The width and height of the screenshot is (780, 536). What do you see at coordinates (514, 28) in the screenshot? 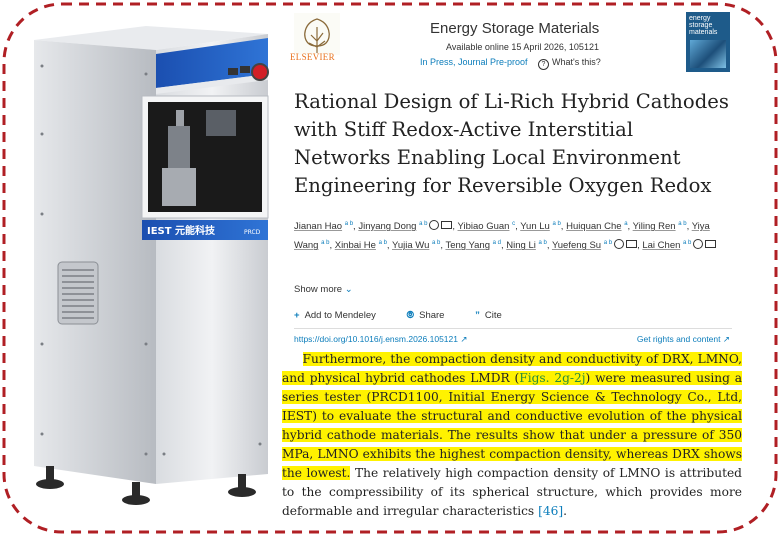
I see `journal-name: Energy Storage Materials` at bounding box center [514, 28].